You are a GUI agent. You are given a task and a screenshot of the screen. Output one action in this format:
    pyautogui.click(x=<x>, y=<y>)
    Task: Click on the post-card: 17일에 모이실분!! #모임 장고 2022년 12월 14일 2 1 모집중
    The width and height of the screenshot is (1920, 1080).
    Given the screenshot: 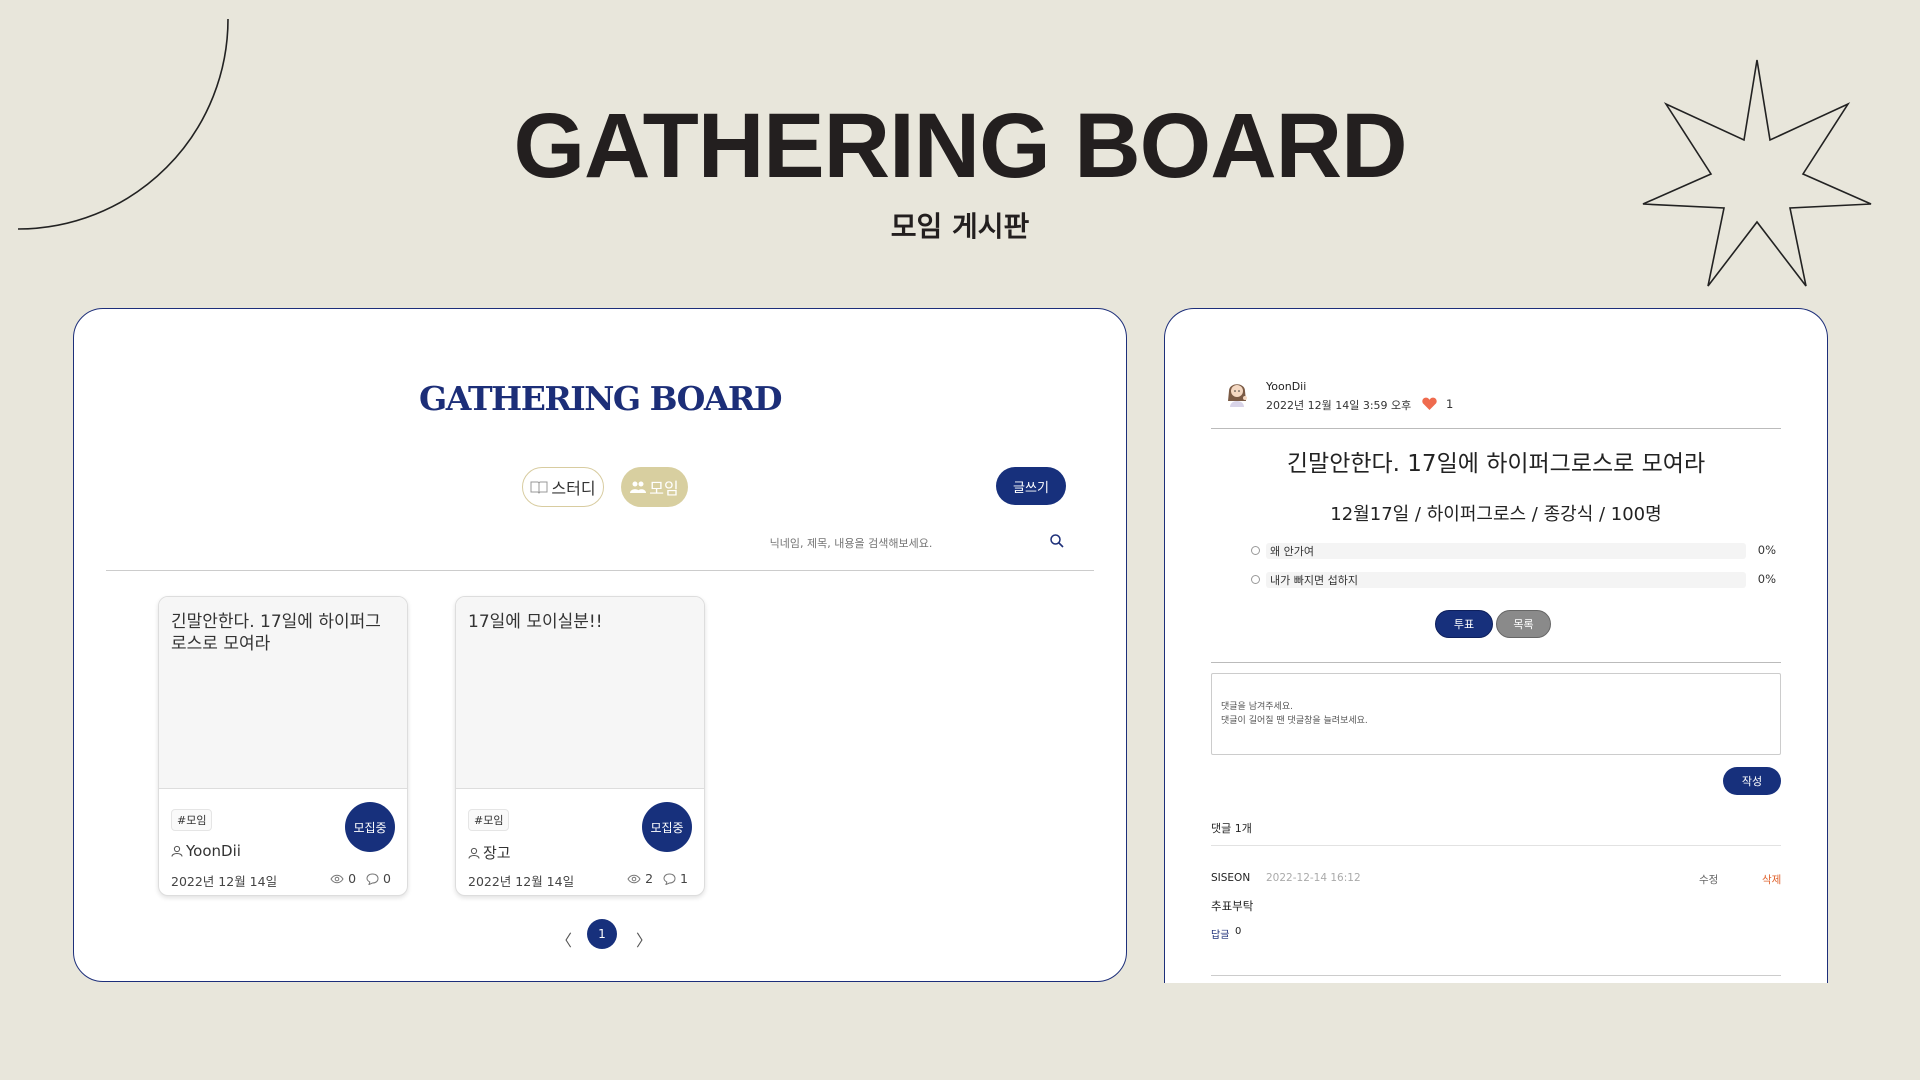 What is the action you would take?
    pyautogui.click(x=580, y=746)
    